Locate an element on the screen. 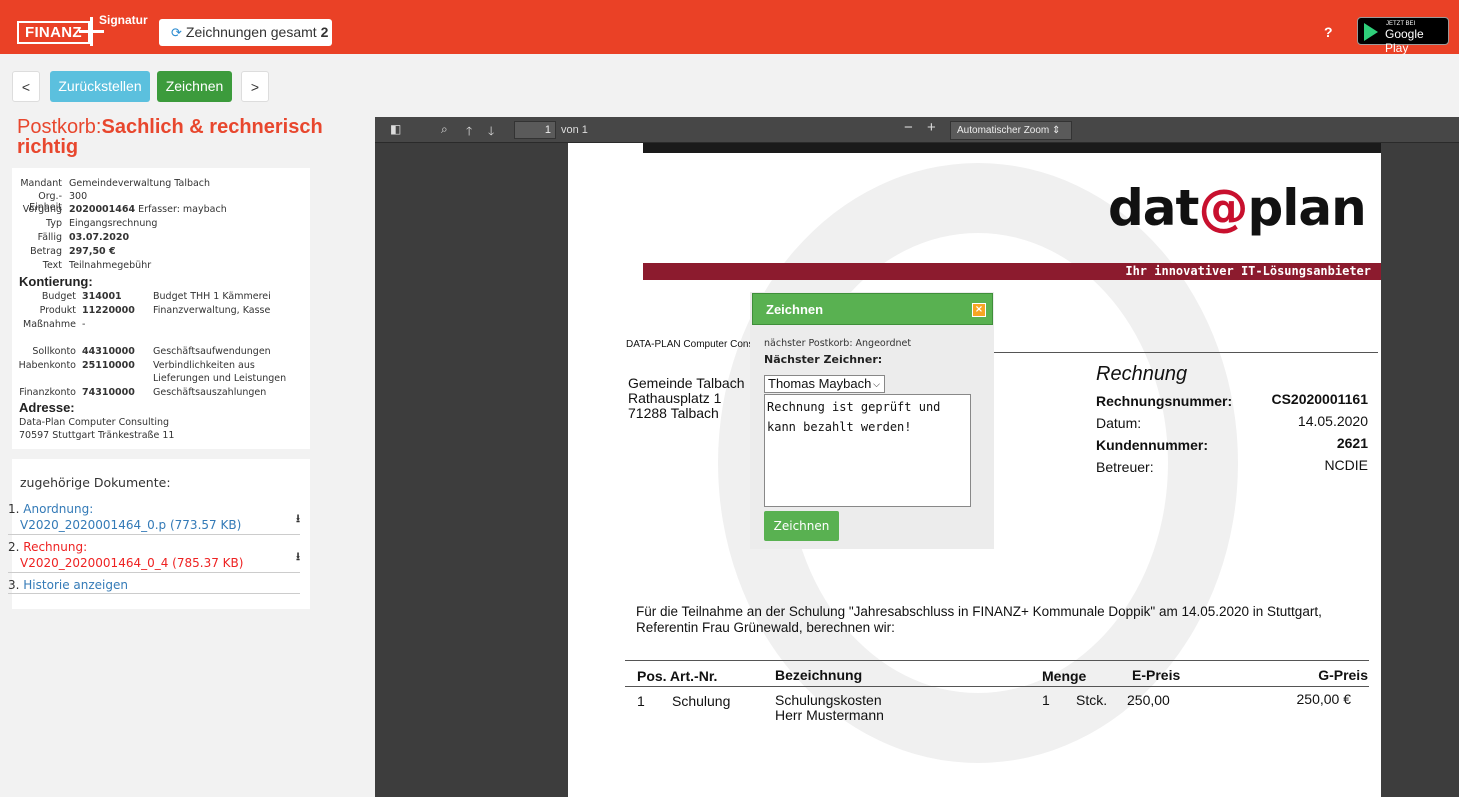 The height and width of the screenshot is (797, 1459). row-description-1: Schulungskosten is located at coordinates (828, 700).